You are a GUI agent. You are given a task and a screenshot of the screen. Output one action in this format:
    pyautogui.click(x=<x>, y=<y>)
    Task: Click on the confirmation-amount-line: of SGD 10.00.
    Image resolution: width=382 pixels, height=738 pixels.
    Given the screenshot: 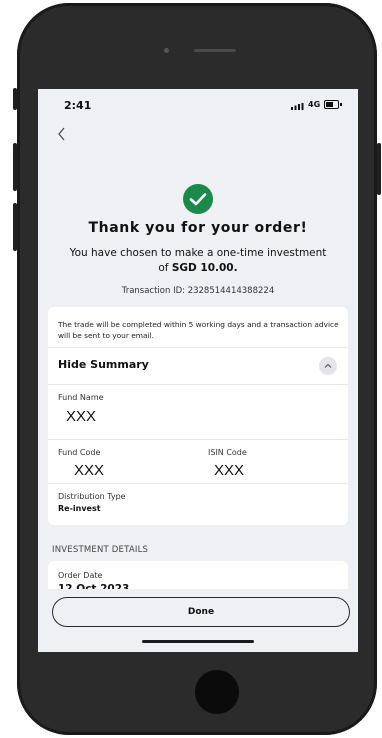 What is the action you would take?
    pyautogui.click(x=198, y=268)
    